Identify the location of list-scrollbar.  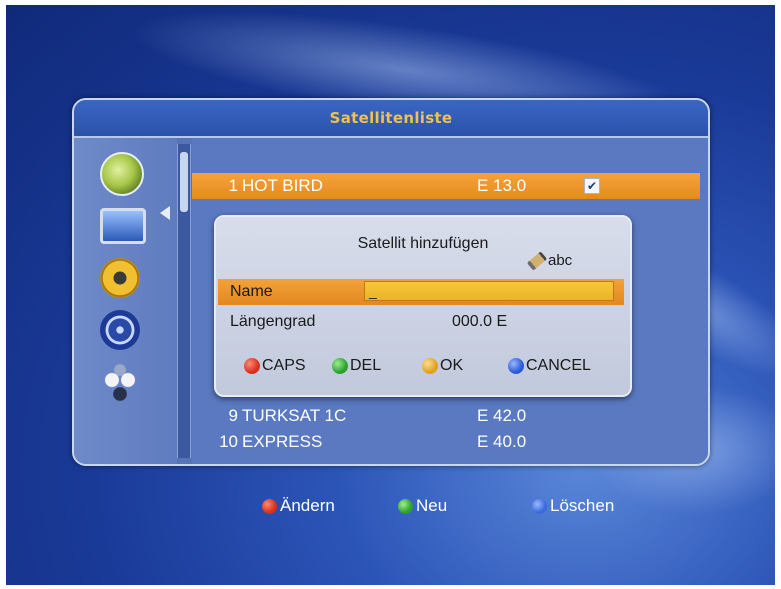
(184, 301).